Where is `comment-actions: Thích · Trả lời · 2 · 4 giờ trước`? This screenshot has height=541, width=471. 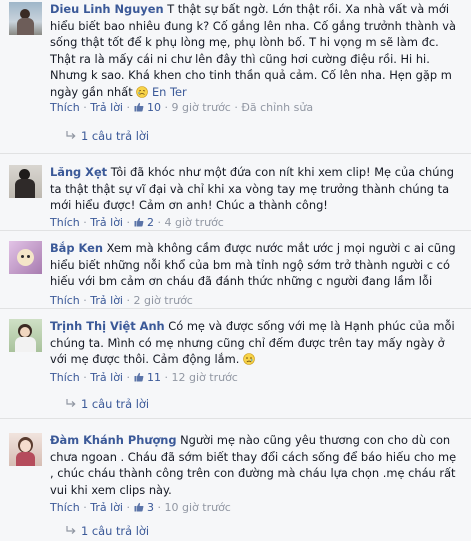
comment-actions: Thích · Trả lời · 2 · 4 giờ trước is located at coordinates (137, 223).